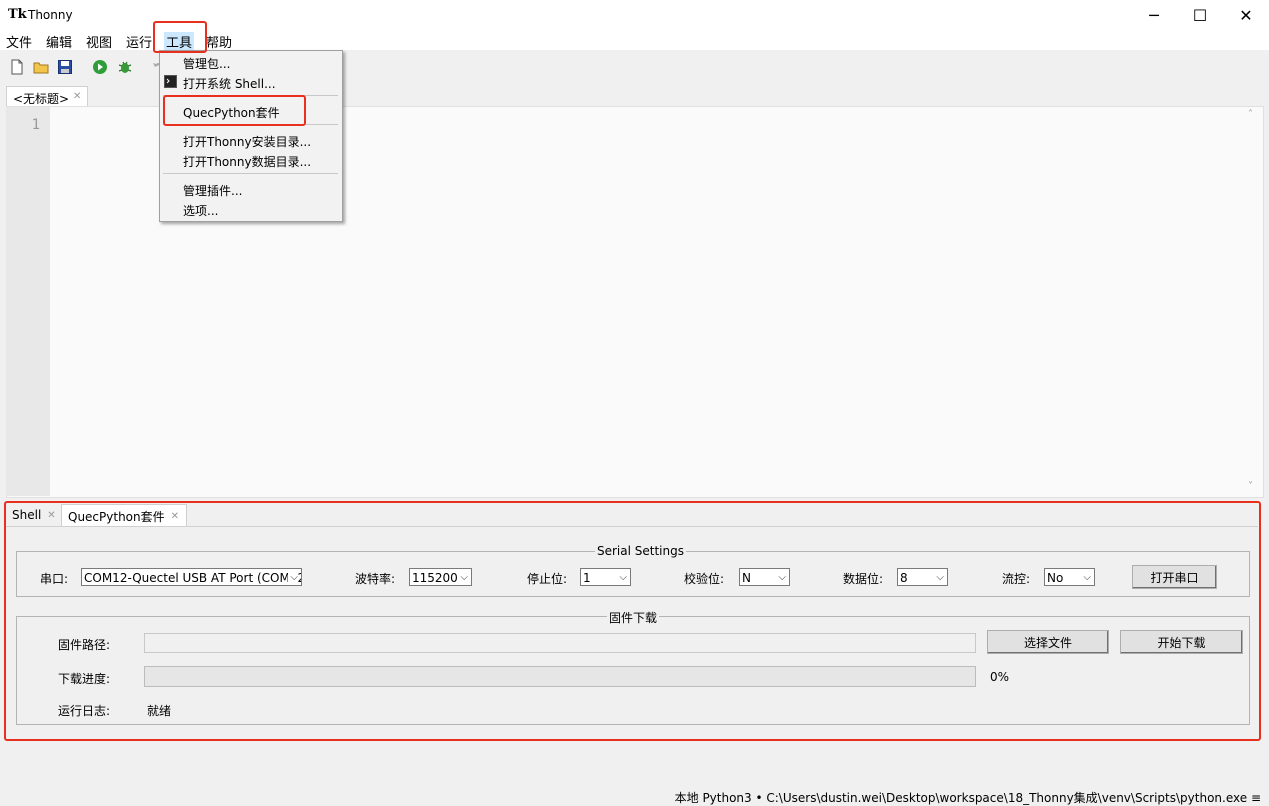 The height and width of the screenshot is (806, 1269). I want to click on terminal-icon, so click(170, 81).